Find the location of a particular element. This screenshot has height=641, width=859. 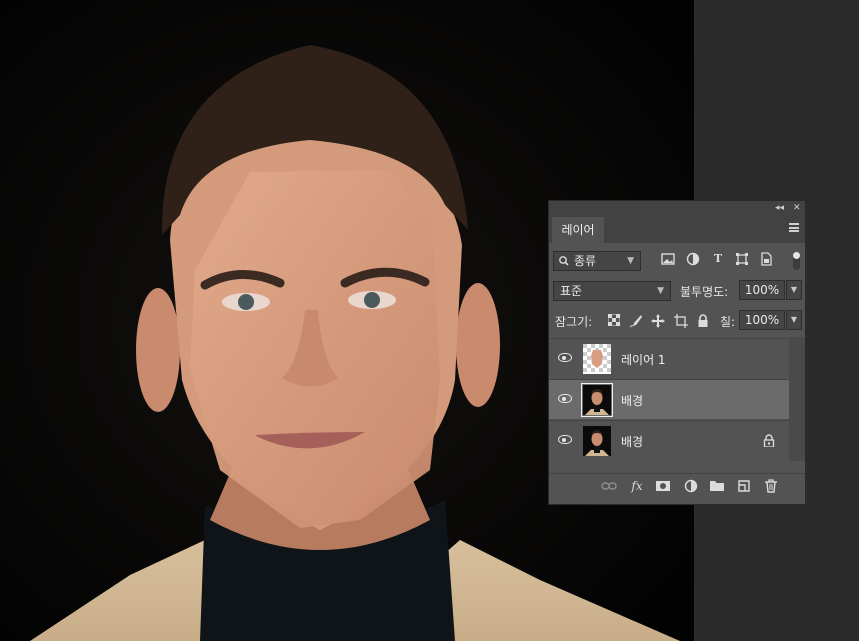

tab-layers: 레이어 is located at coordinates (578, 230).